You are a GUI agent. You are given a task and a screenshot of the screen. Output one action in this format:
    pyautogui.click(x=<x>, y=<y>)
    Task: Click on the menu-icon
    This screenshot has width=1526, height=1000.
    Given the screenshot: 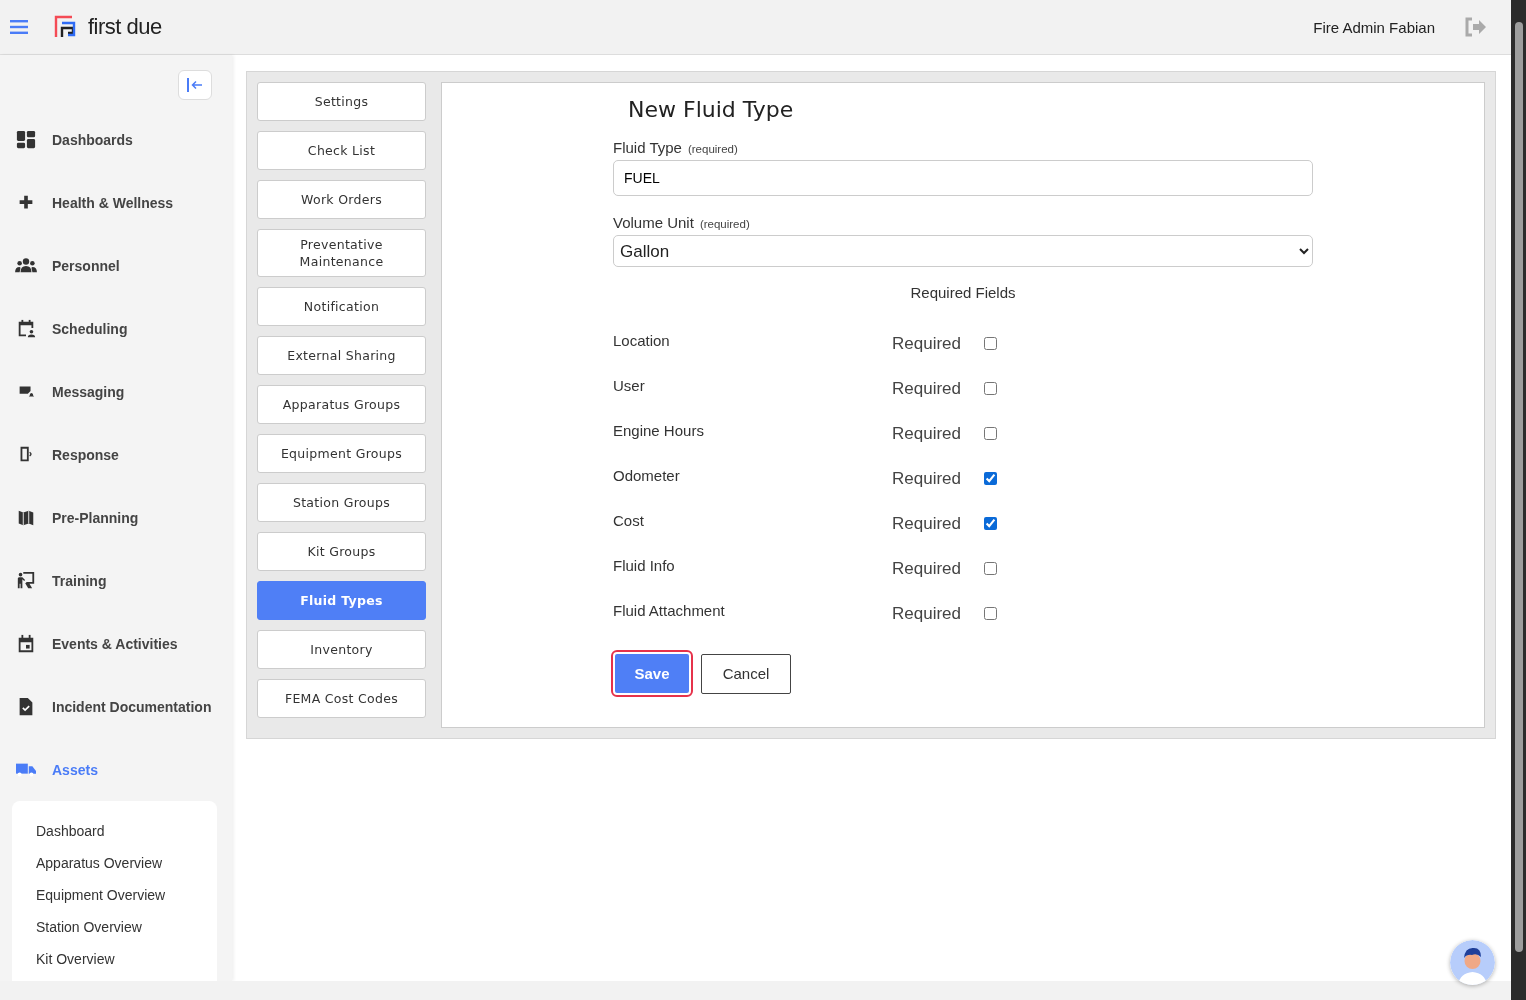 What is the action you would take?
    pyautogui.click(x=19, y=27)
    